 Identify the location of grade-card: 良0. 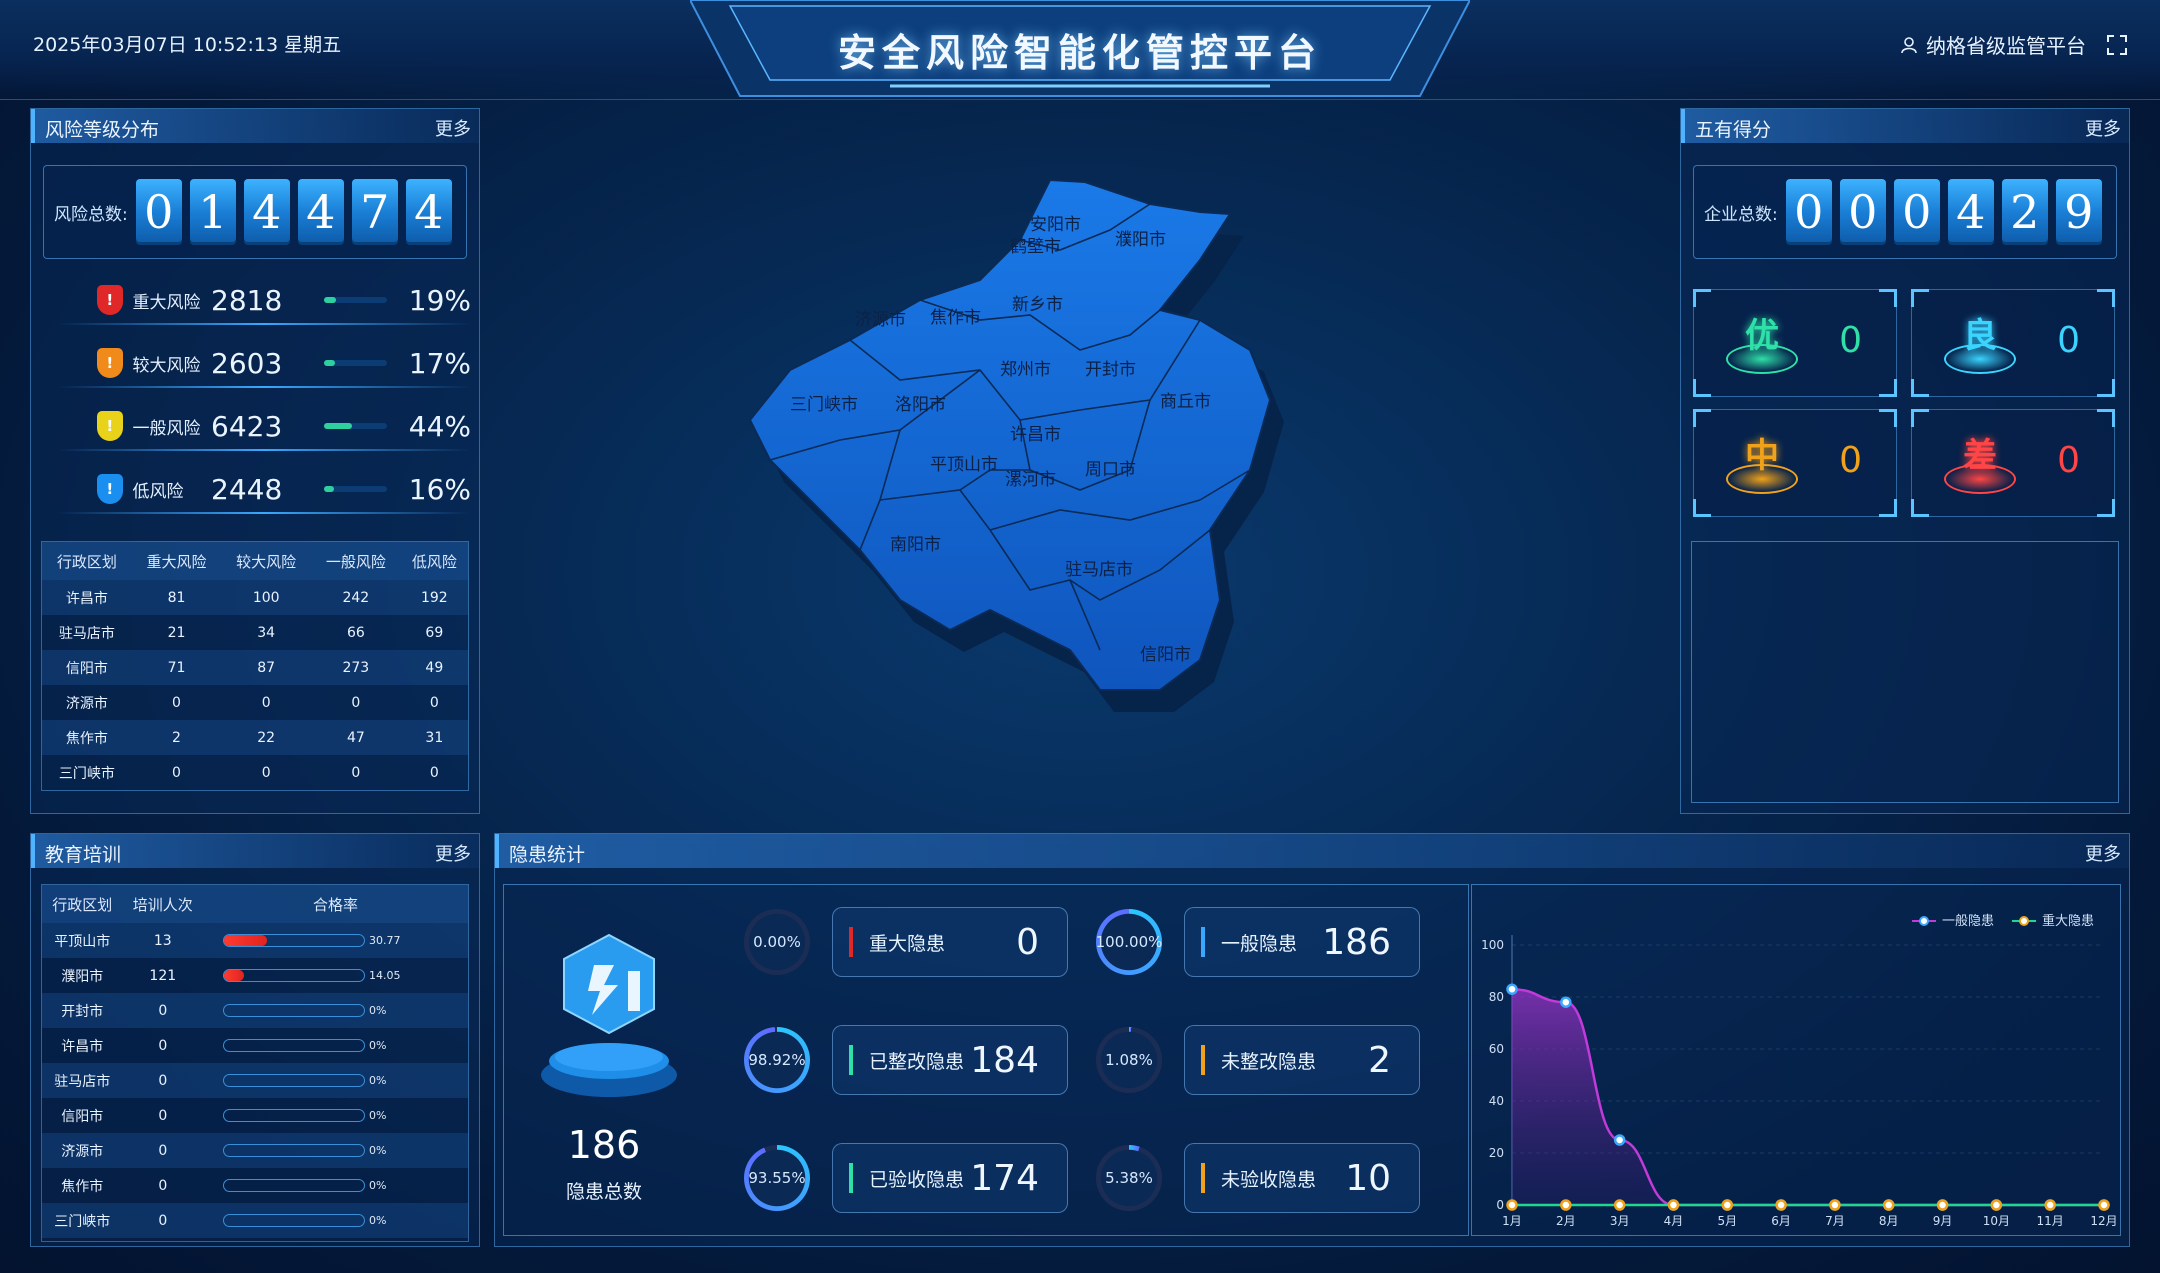
(2013, 343).